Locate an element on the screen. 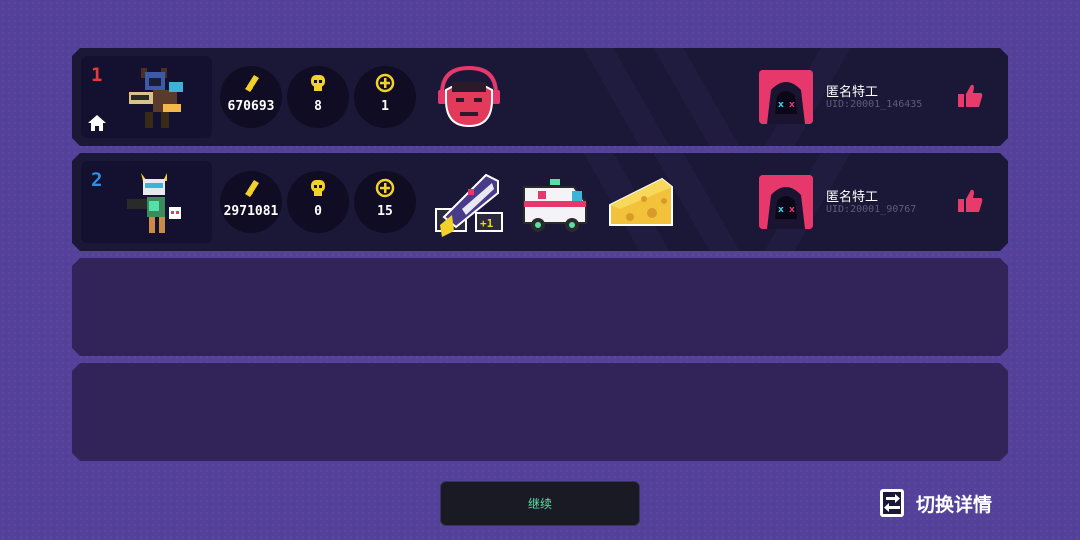 The width and height of the screenshot is (1080, 540). coins-value: 15 is located at coordinates (385, 211).